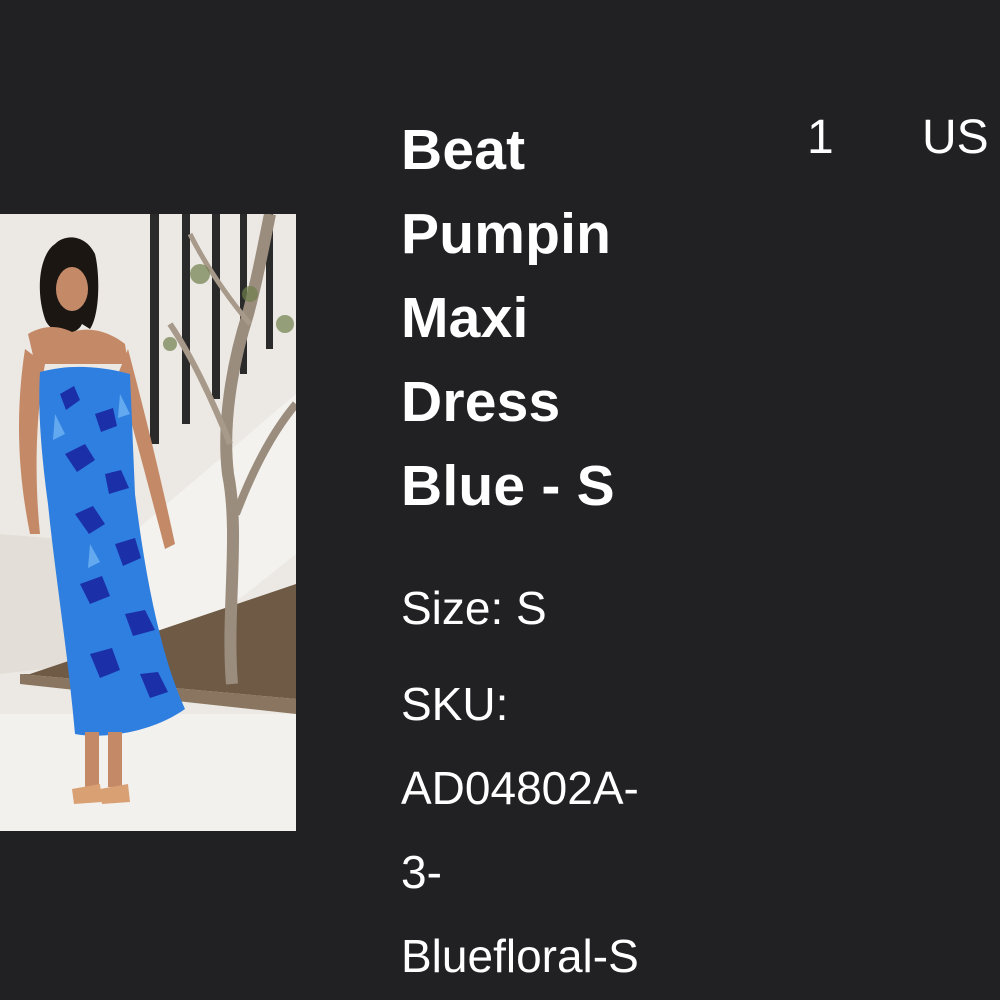 The image size is (1000, 1000). I want to click on size-row: Size: S, so click(561, 608).